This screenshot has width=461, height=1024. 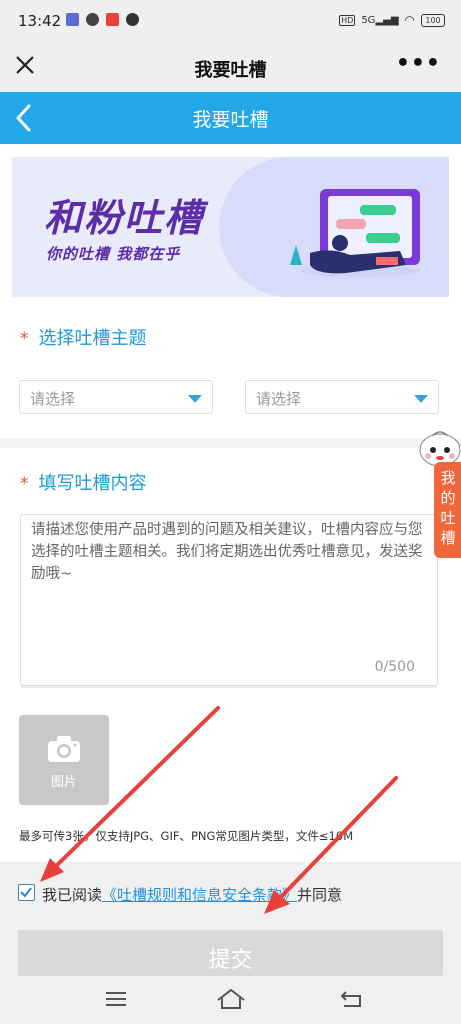 I want to click on back-nav-icon, so click(x=352, y=999).